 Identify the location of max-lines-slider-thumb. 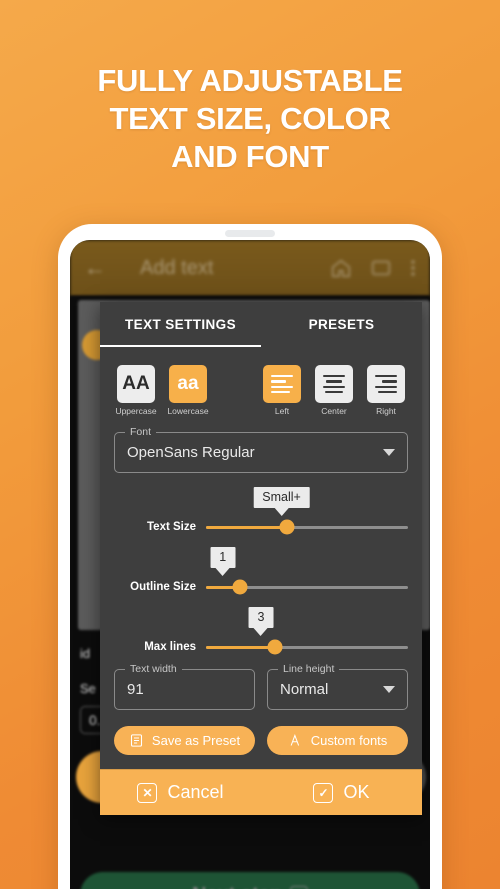
(275, 647).